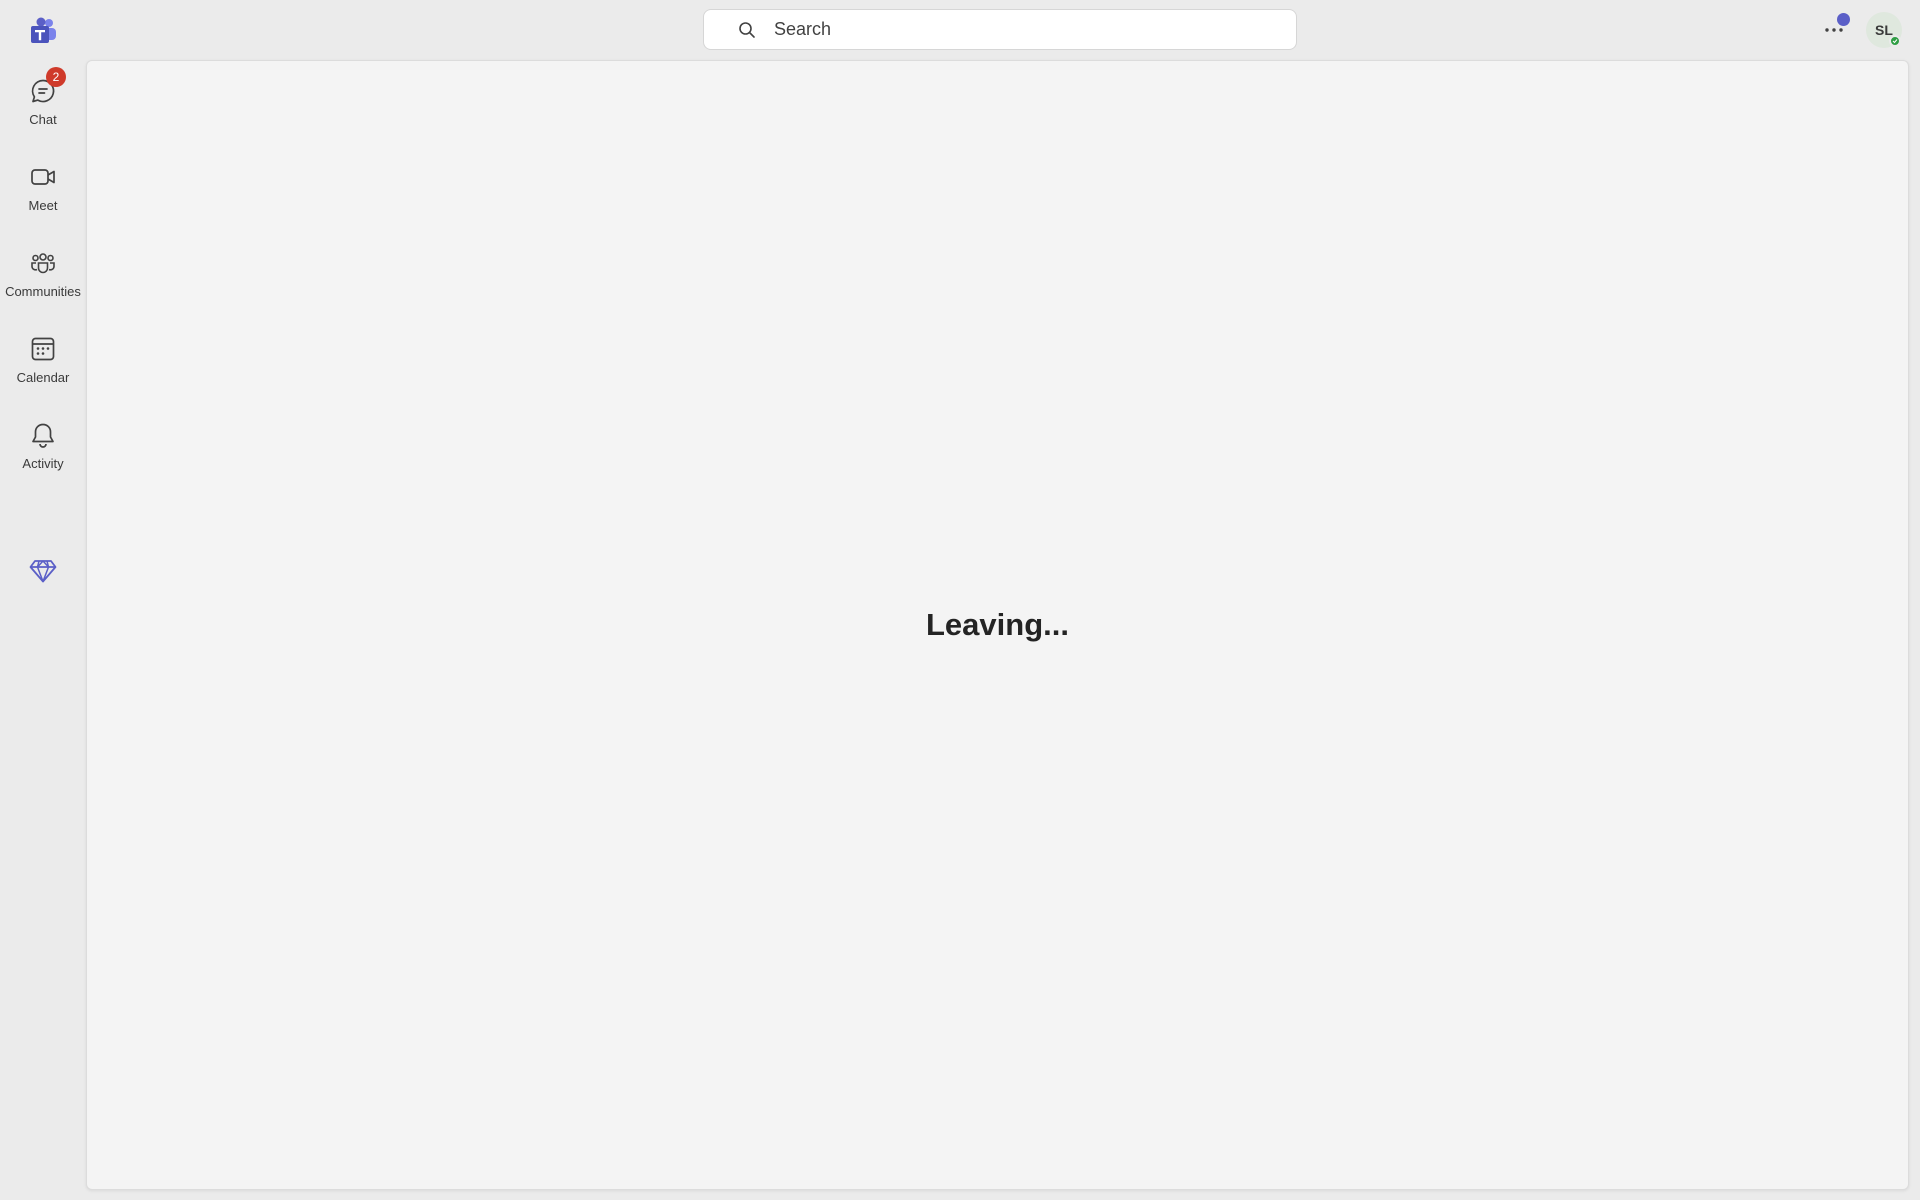 The width and height of the screenshot is (1920, 1200). Describe the element at coordinates (1895, 41) in the screenshot. I see `presence-available-icon` at that location.